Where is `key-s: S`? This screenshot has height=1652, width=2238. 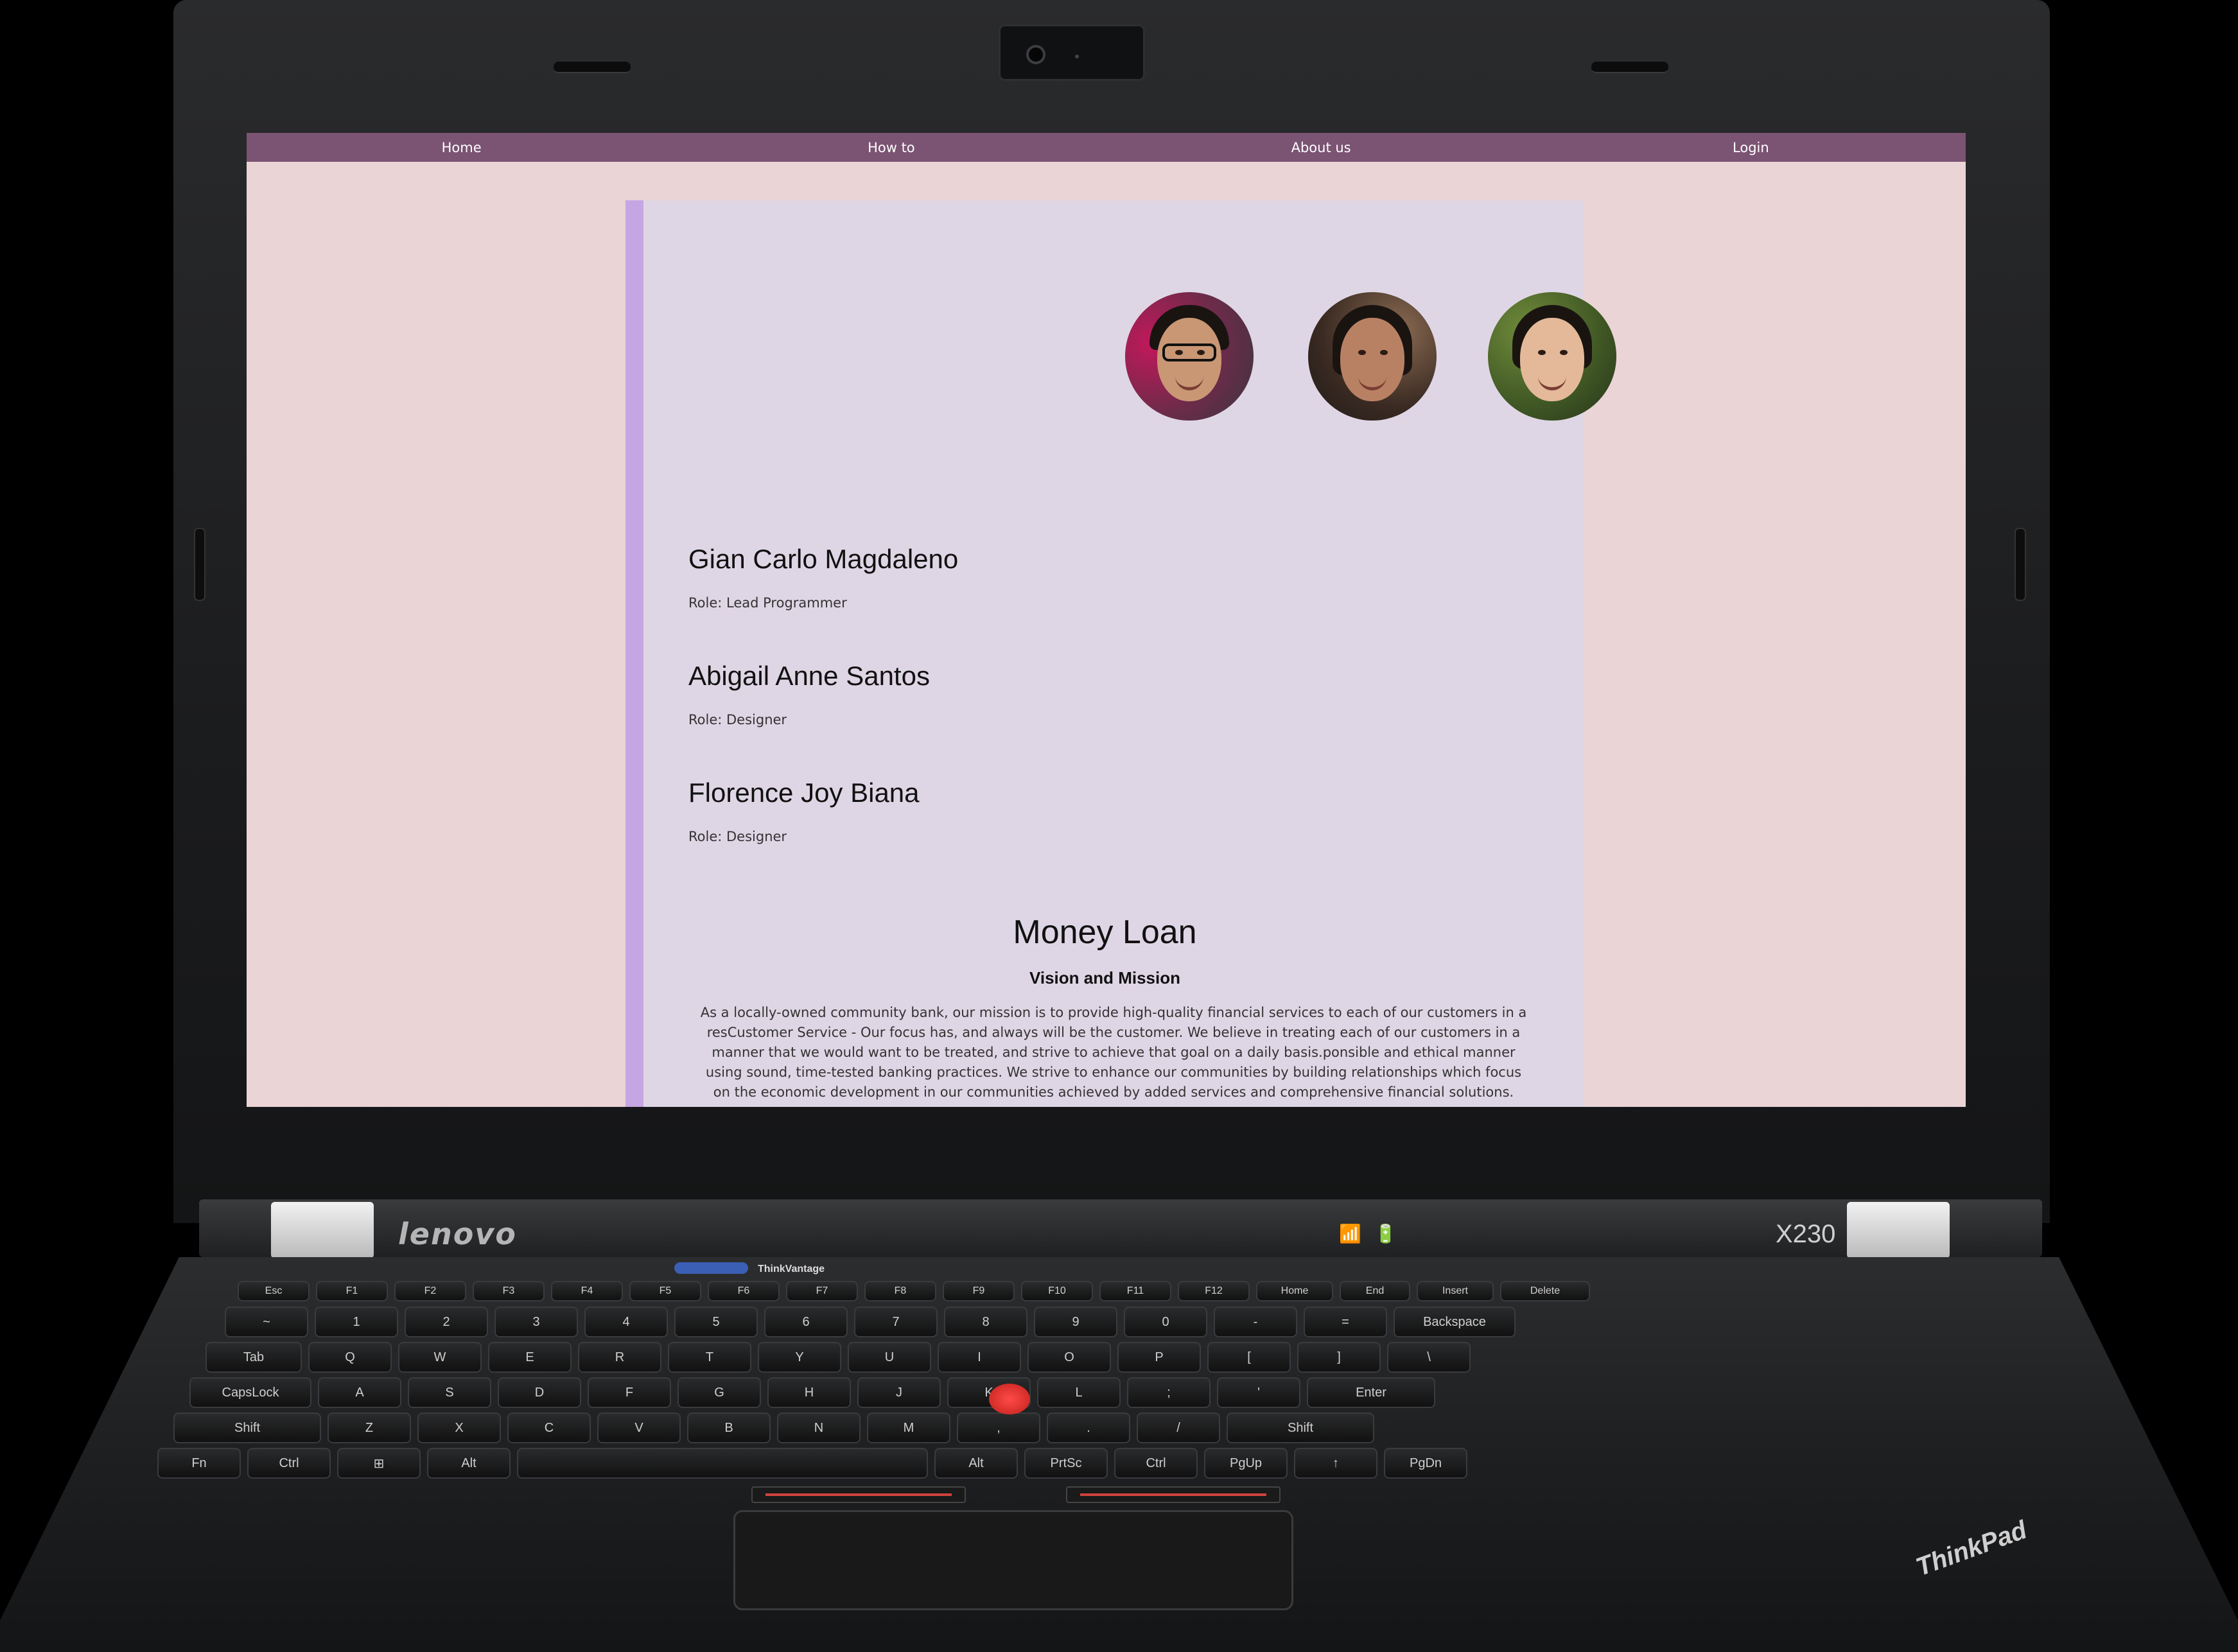 key-s: S is located at coordinates (449, 1393).